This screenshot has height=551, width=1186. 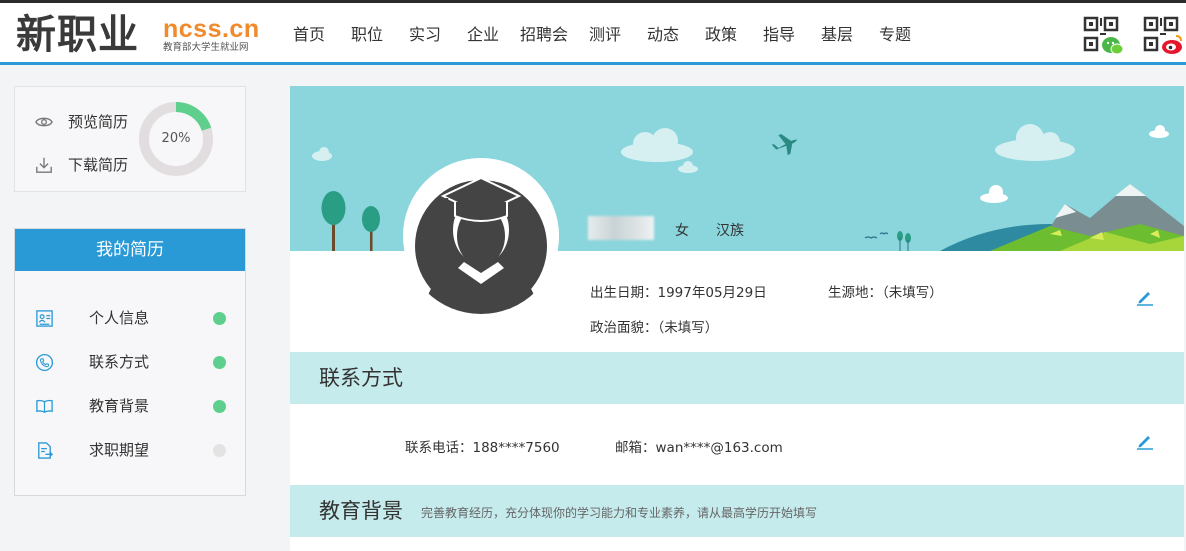 What do you see at coordinates (44, 406) in the screenshot?
I see `book-icon` at bounding box center [44, 406].